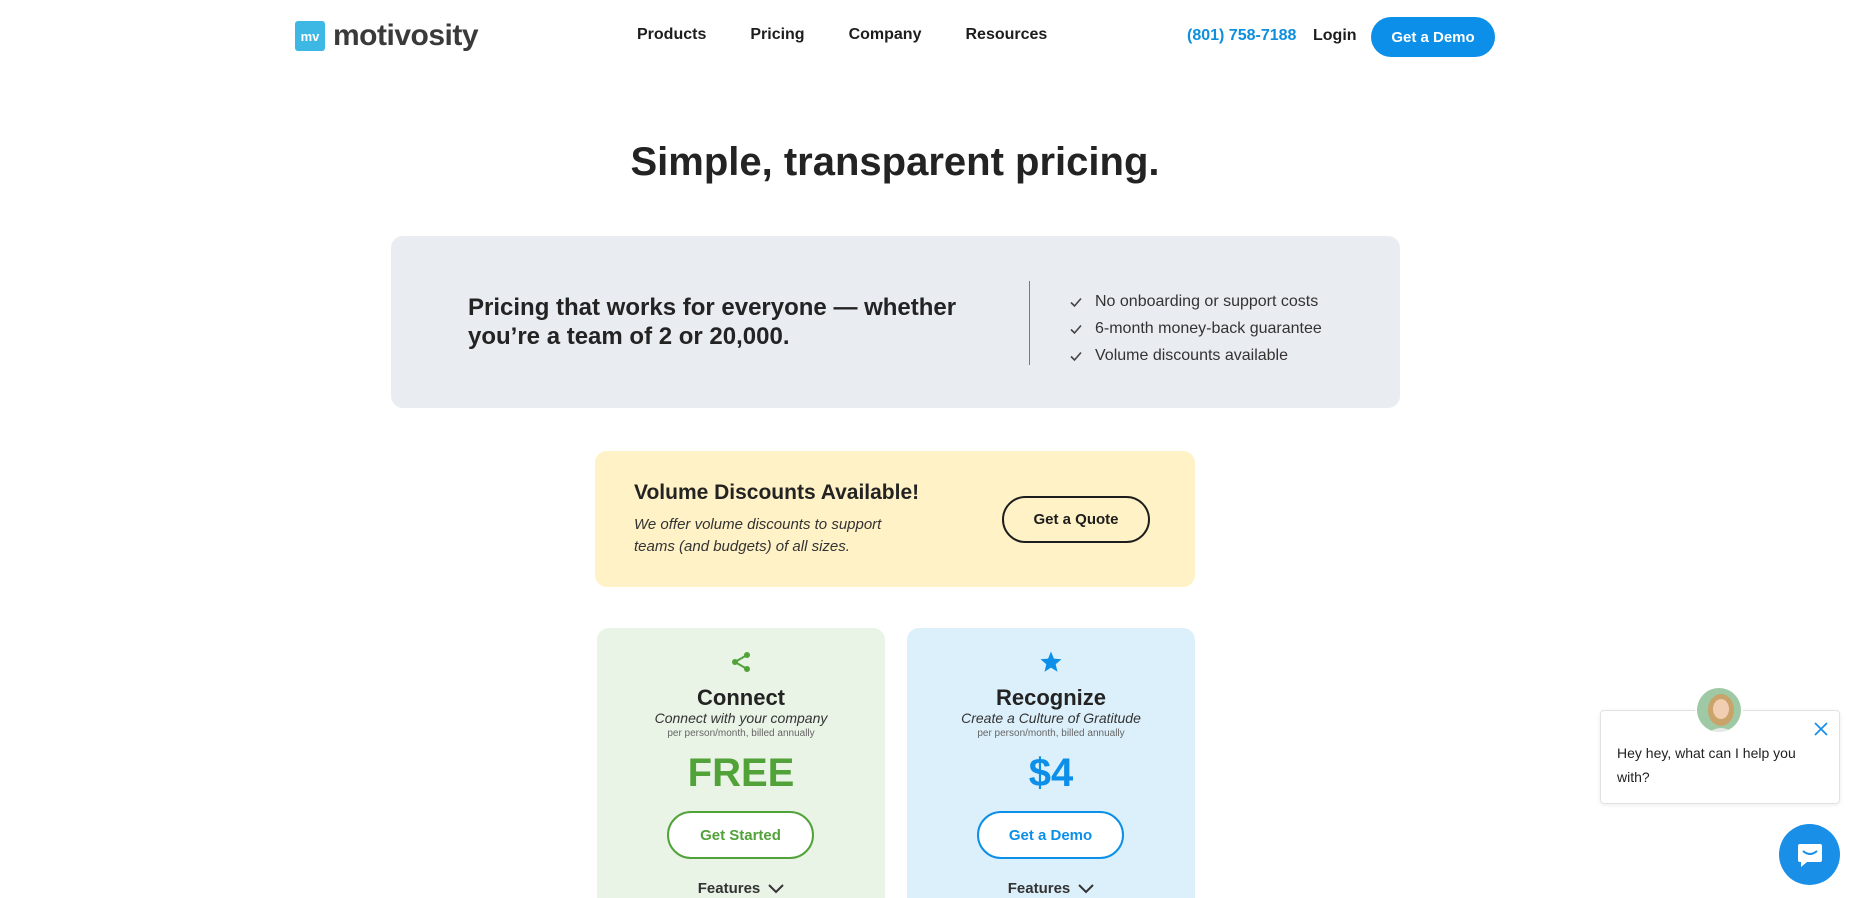 The width and height of the screenshot is (1855, 898). I want to click on chat-icon, so click(1809, 855).